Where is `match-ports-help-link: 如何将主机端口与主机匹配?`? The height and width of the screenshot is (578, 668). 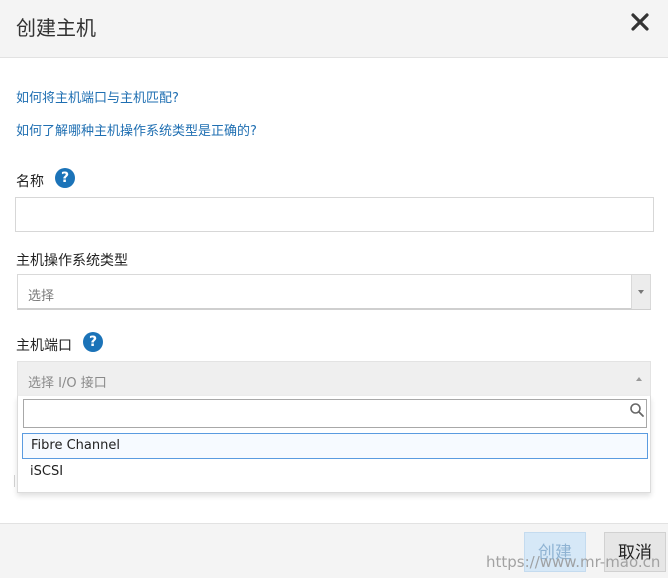 match-ports-help-link: 如何将主机端口与主机匹配? is located at coordinates (97, 96).